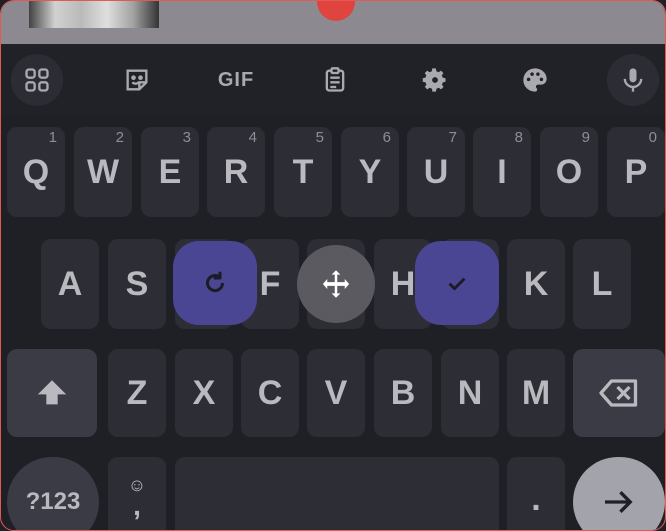  I want to click on period-key: ., so click(536, 493).